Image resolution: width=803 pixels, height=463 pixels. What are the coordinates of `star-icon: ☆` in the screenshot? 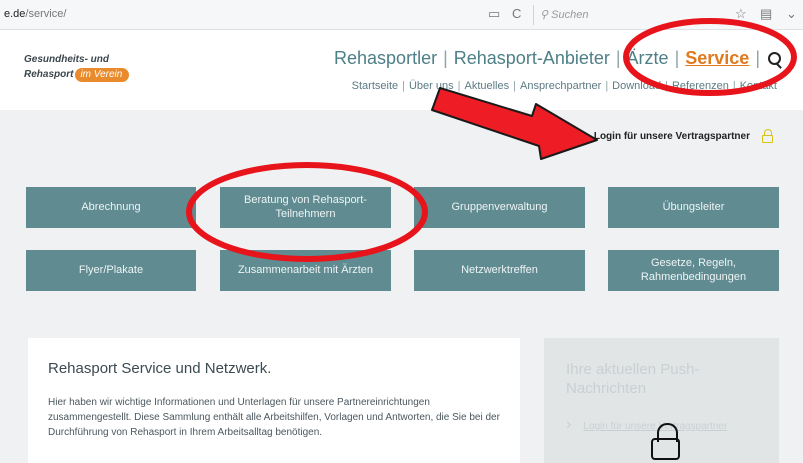 It's located at (741, 14).